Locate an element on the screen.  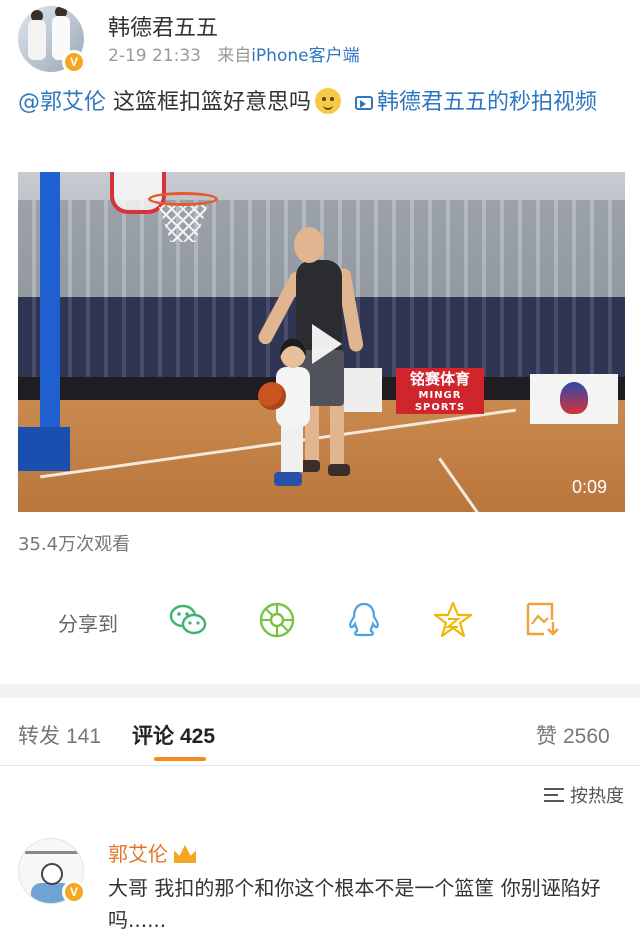
basketball is located at coordinates (272, 396).